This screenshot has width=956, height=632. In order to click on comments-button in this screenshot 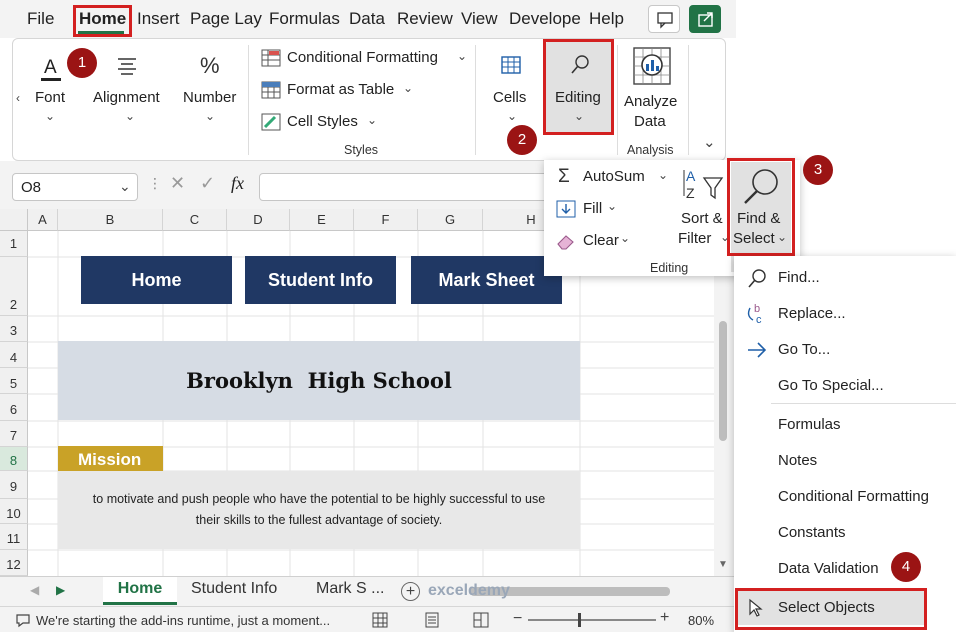, I will do `click(664, 19)`.